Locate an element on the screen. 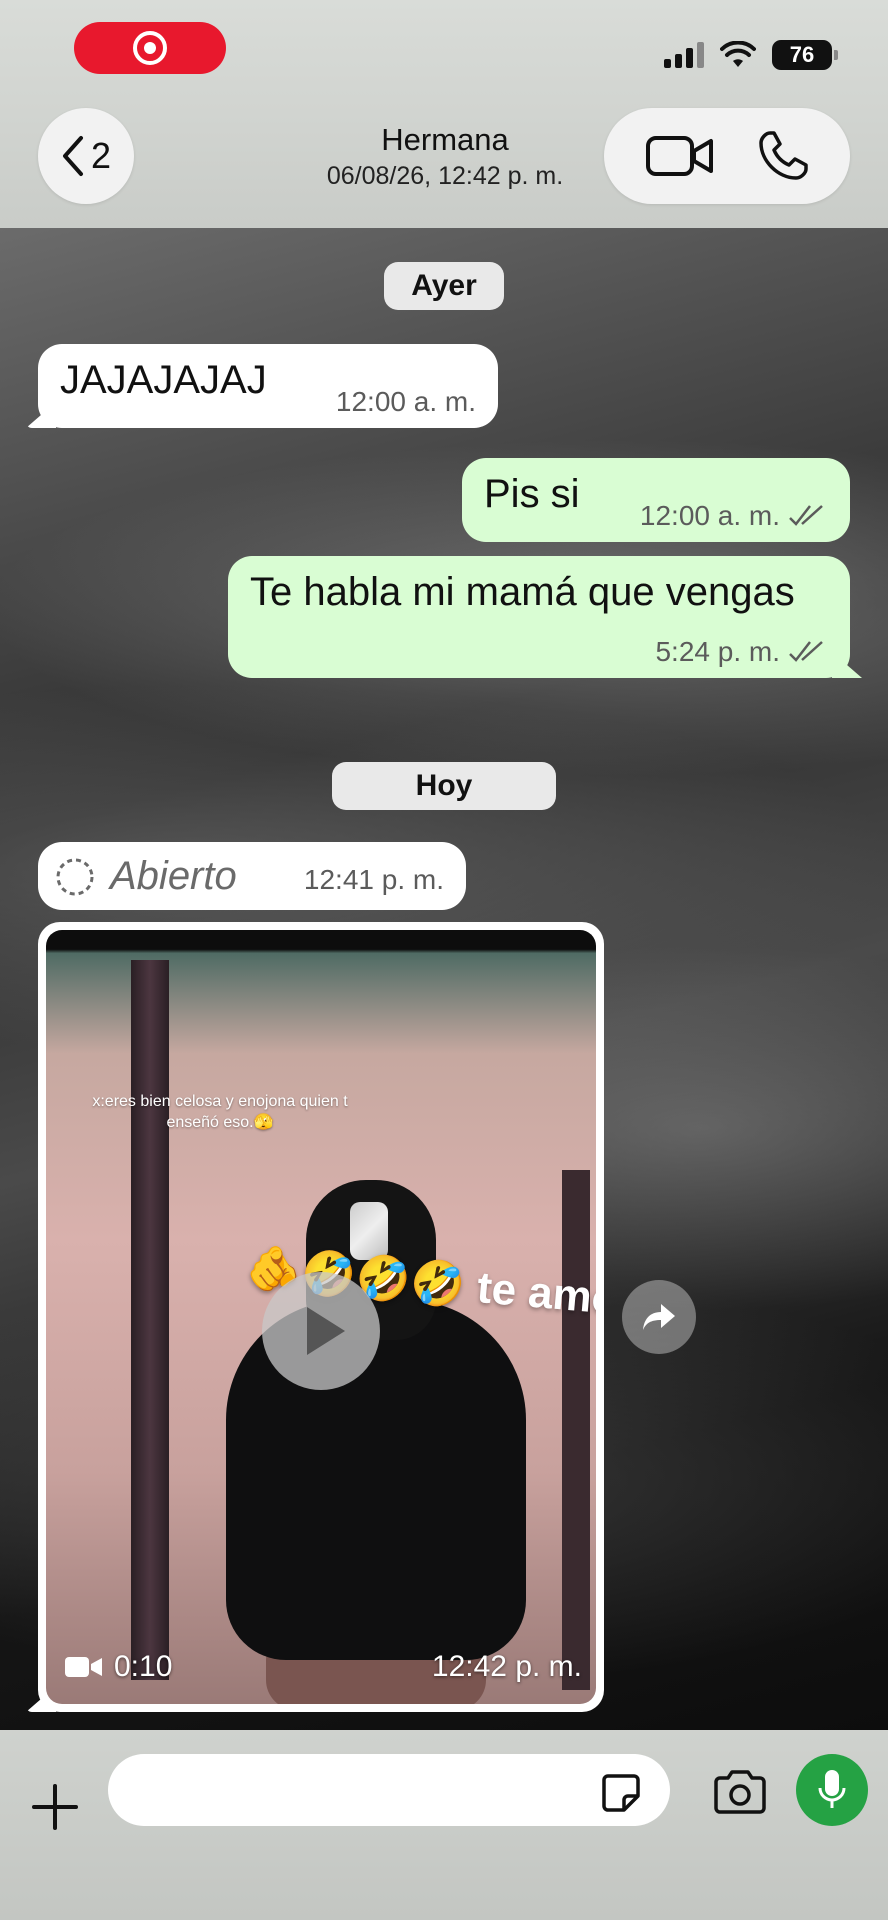  message-meta: 12:00 a. m. is located at coordinates (734, 516).